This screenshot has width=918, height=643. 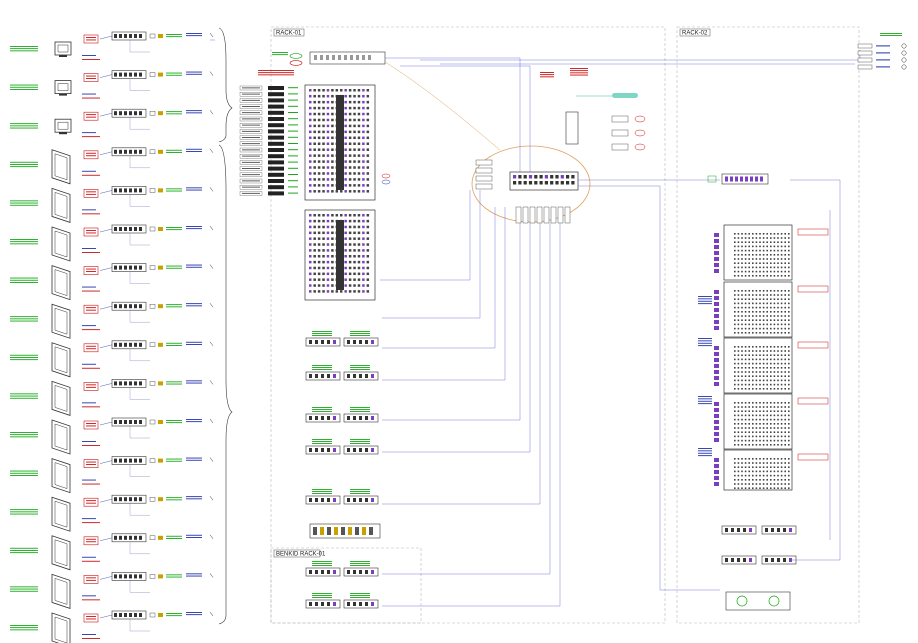 What do you see at coordinates (63, 125) in the screenshot?
I see `monitor-screen` at bounding box center [63, 125].